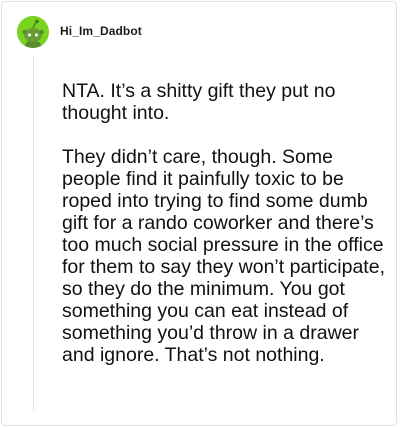 The image size is (400, 428). Describe the element at coordinates (33, 233) in the screenshot. I see `thread-collapse-line` at that location.